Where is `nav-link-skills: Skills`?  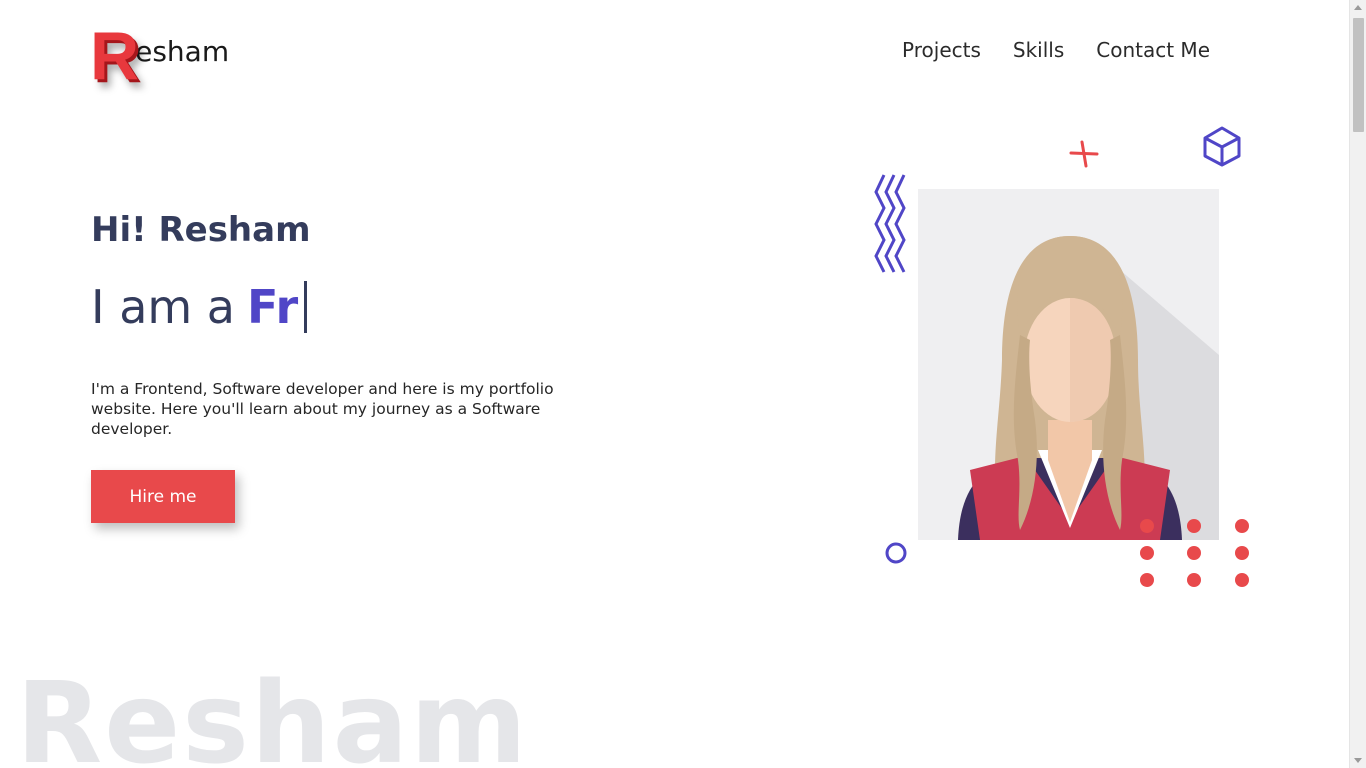 nav-link-skills: Skills is located at coordinates (1038, 50).